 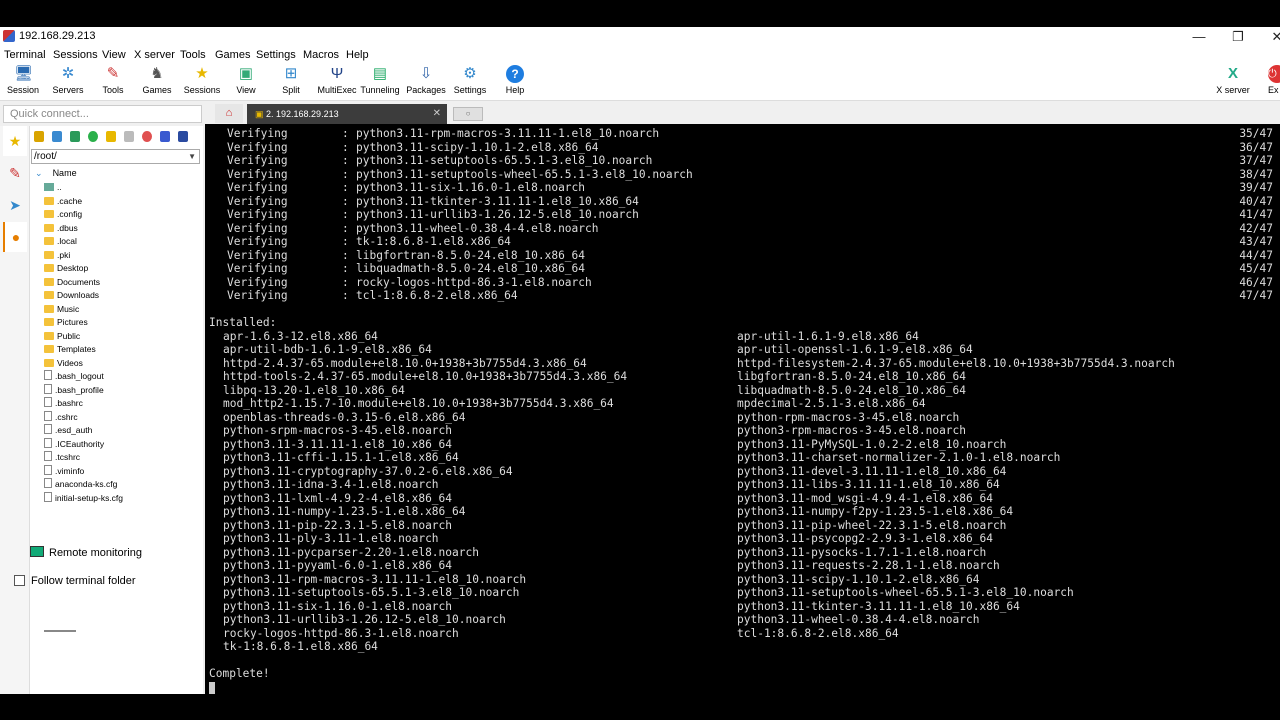 I want to click on file-list-item: .cshrc, so click(x=83, y=417).